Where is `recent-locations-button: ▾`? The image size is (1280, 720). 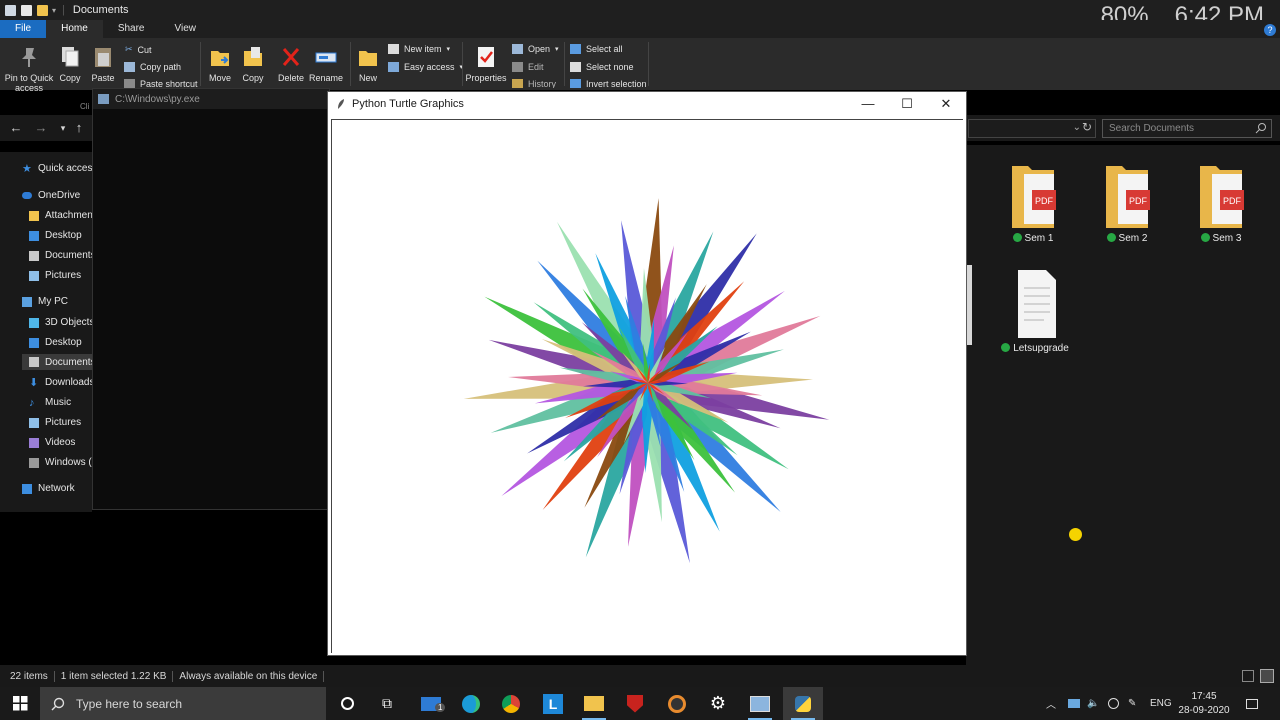 recent-locations-button: ▾ is located at coordinates (63, 128).